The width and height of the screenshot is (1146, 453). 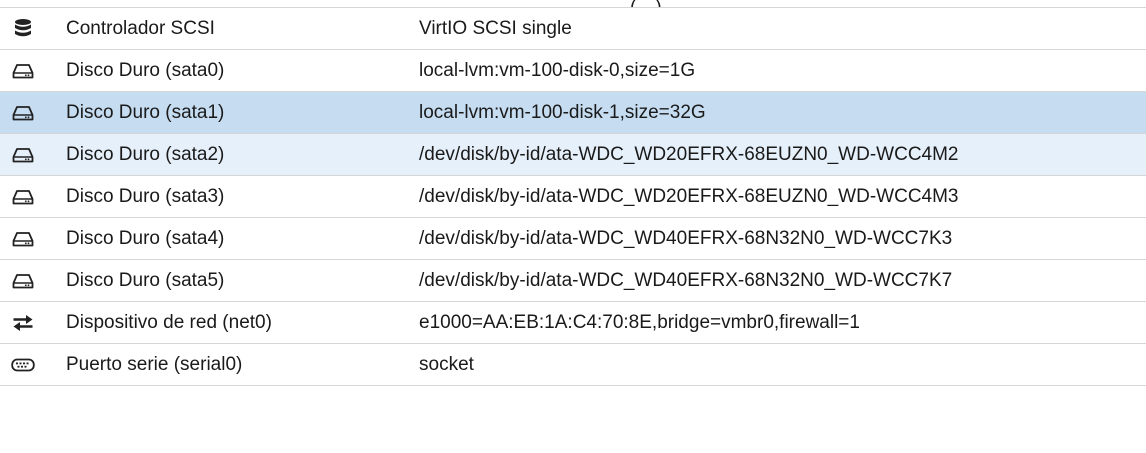 What do you see at coordinates (145, 154) in the screenshot?
I see `hardware-row-name: Disco Duro (sata2)` at bounding box center [145, 154].